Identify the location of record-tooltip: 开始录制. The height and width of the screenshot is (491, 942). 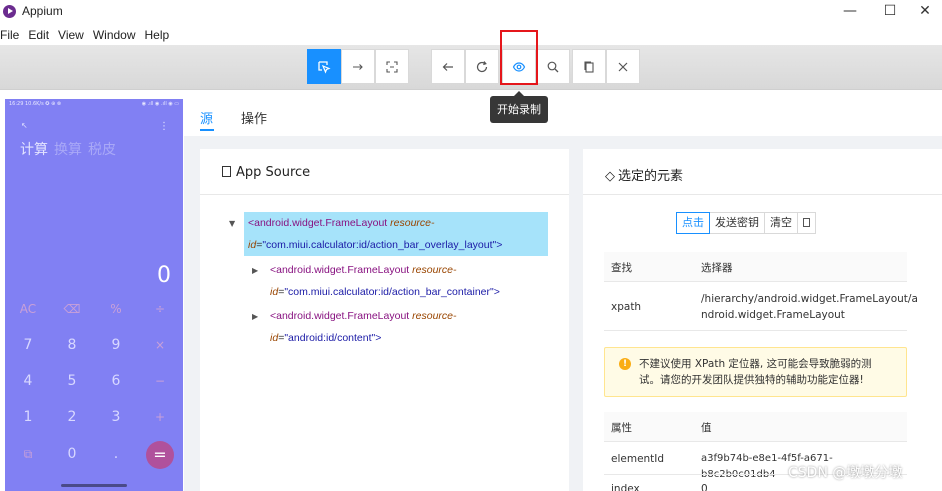
(519, 107).